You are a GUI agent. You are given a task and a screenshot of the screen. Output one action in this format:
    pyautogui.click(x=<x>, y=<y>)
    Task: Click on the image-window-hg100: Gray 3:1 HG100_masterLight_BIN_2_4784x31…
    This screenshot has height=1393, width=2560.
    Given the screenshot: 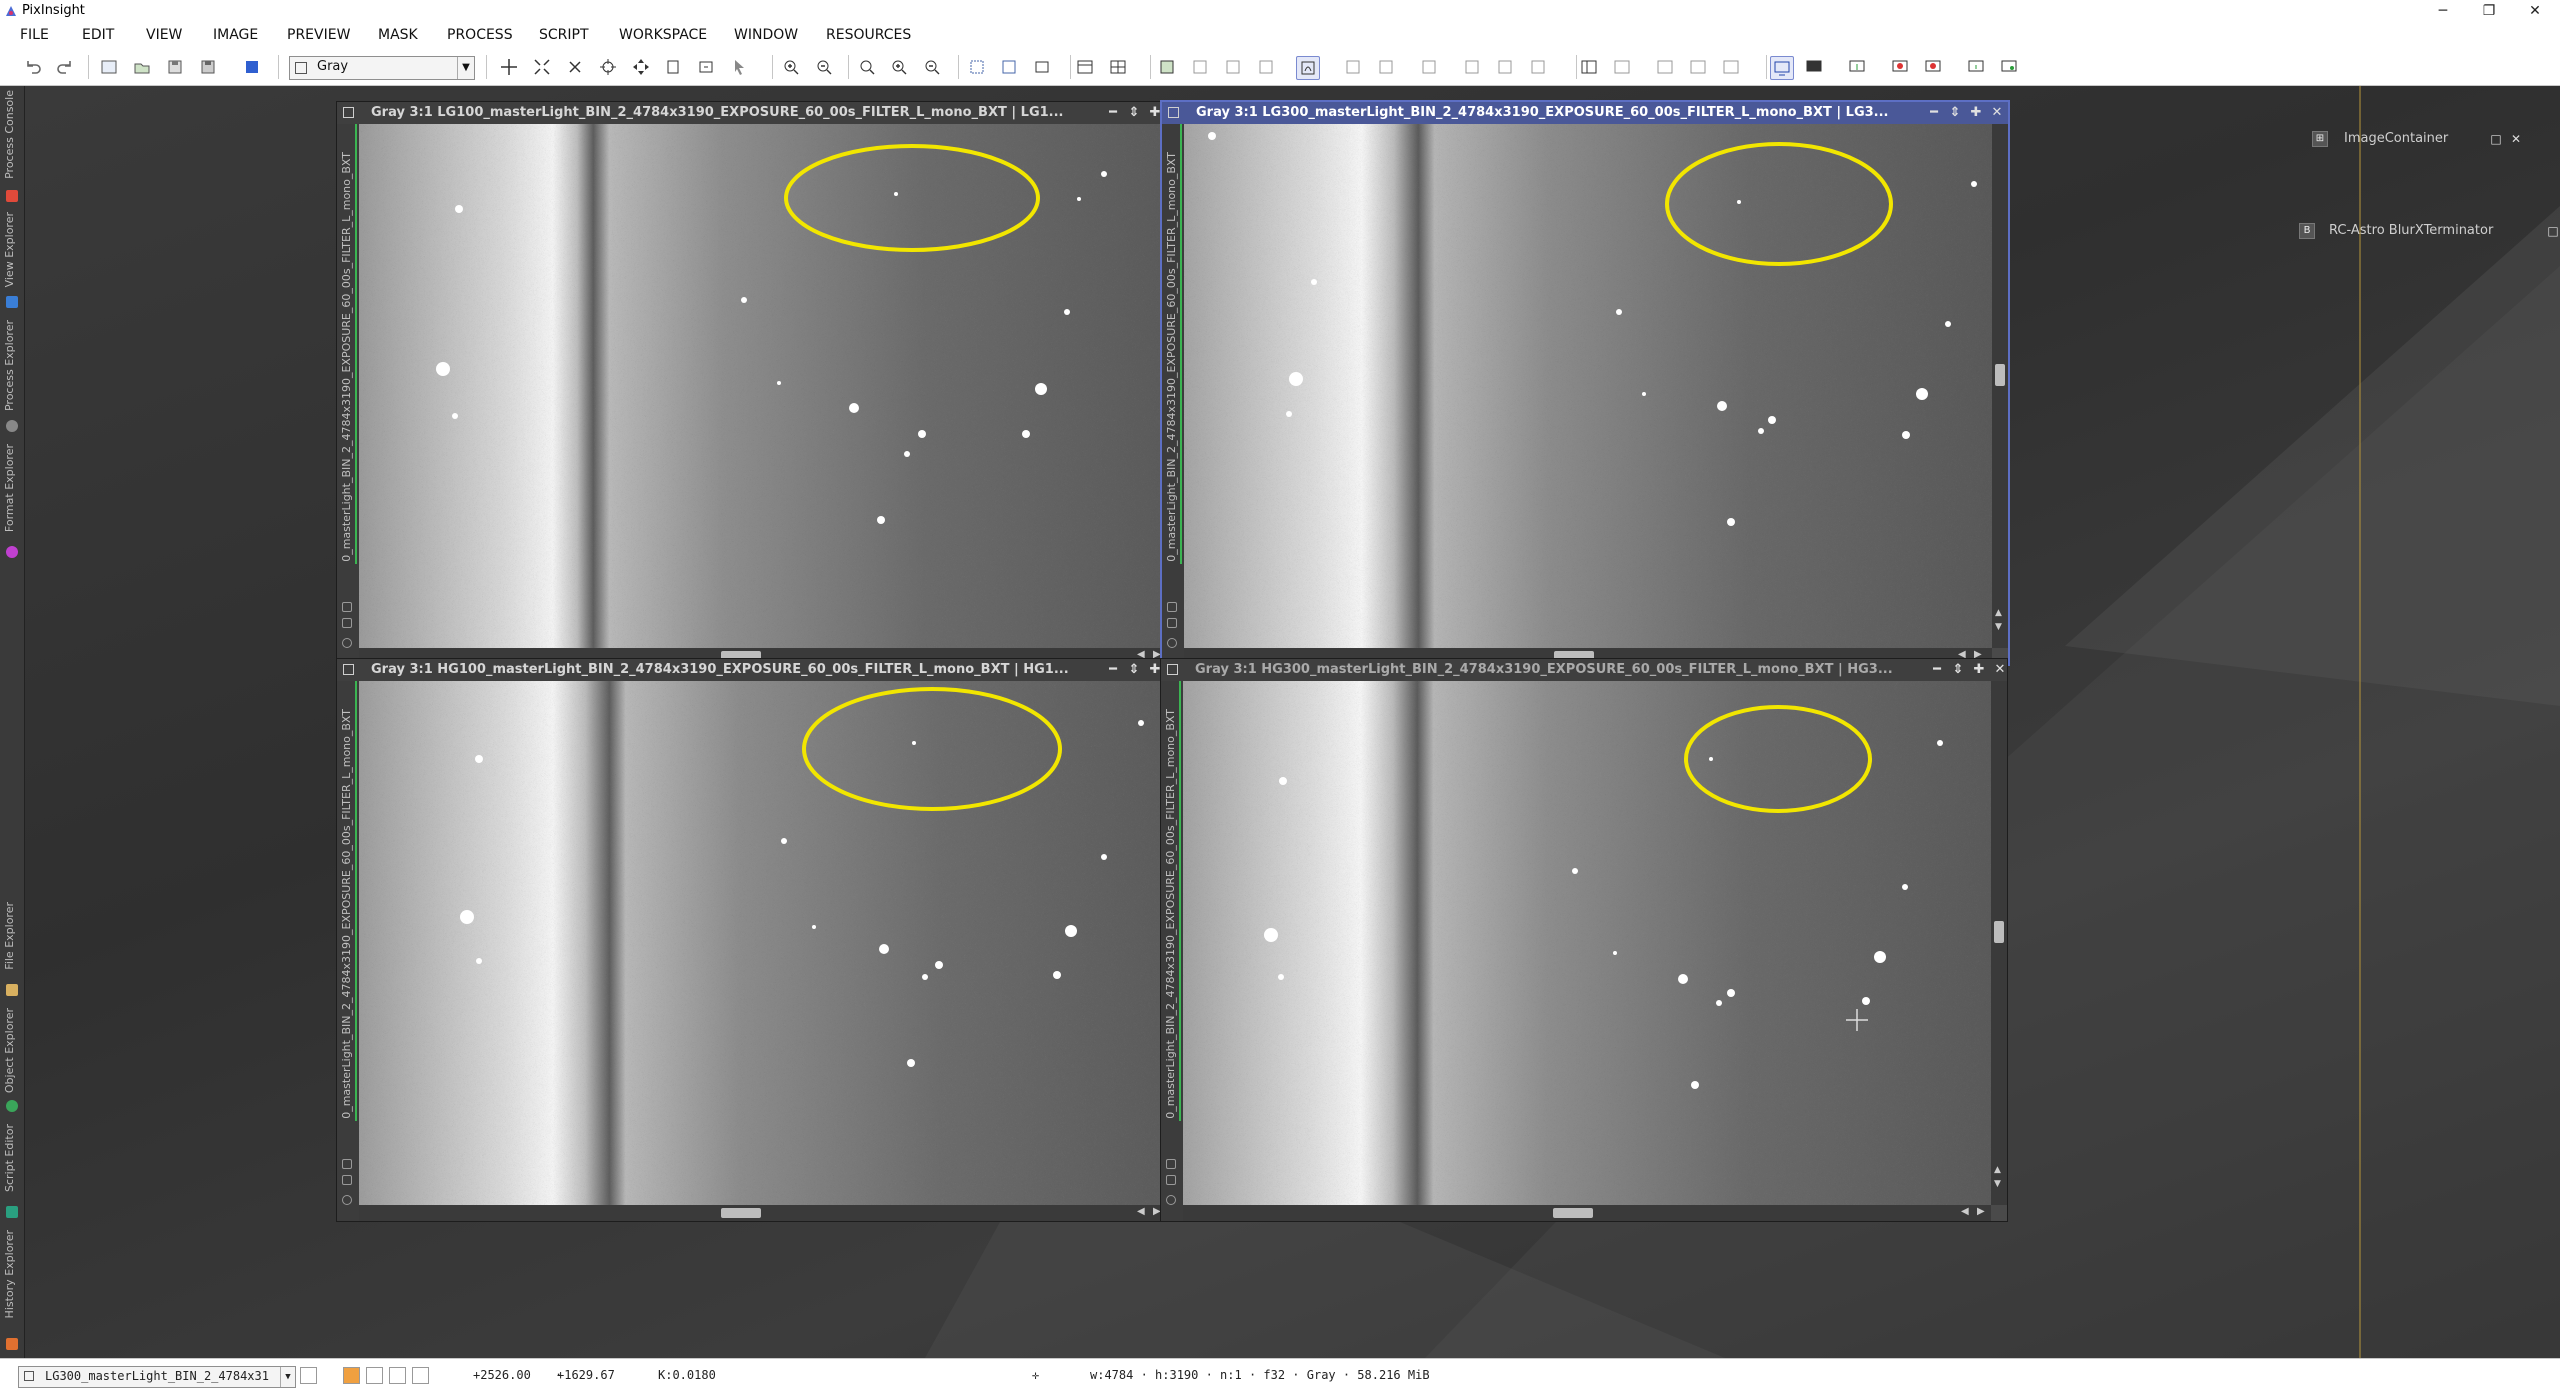 What is the action you would take?
    pyautogui.click(x=760, y=940)
    